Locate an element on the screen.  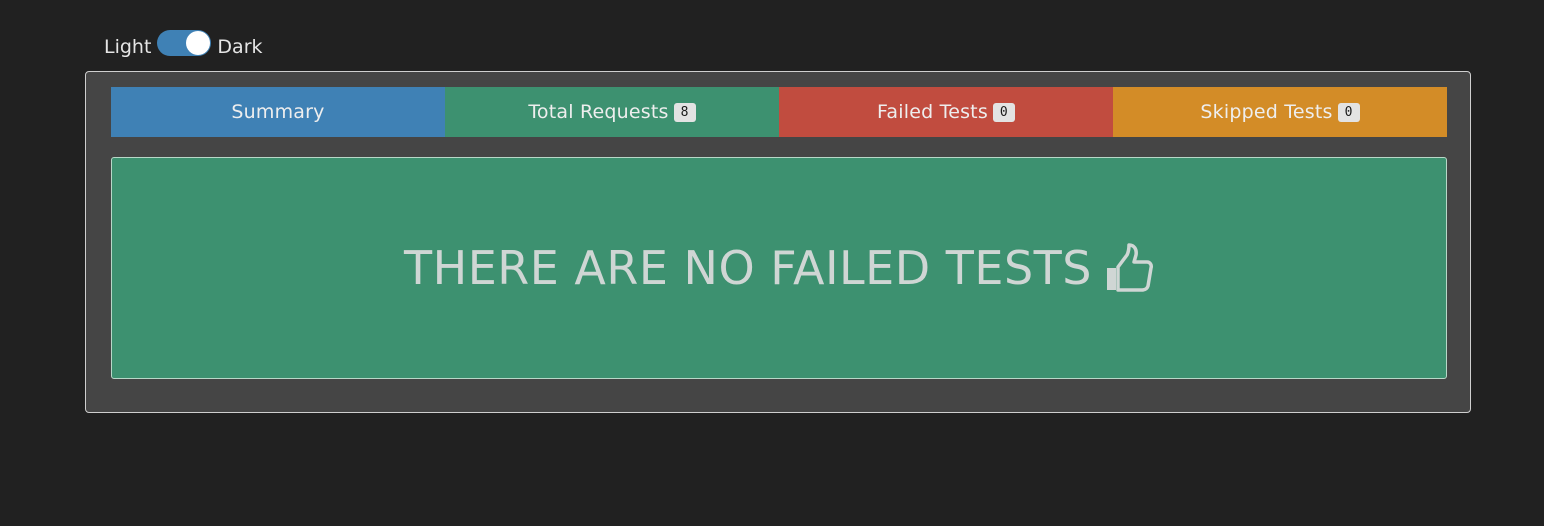
tab-skipped-tests: Skipped Tests 0 is located at coordinates (1280, 112).